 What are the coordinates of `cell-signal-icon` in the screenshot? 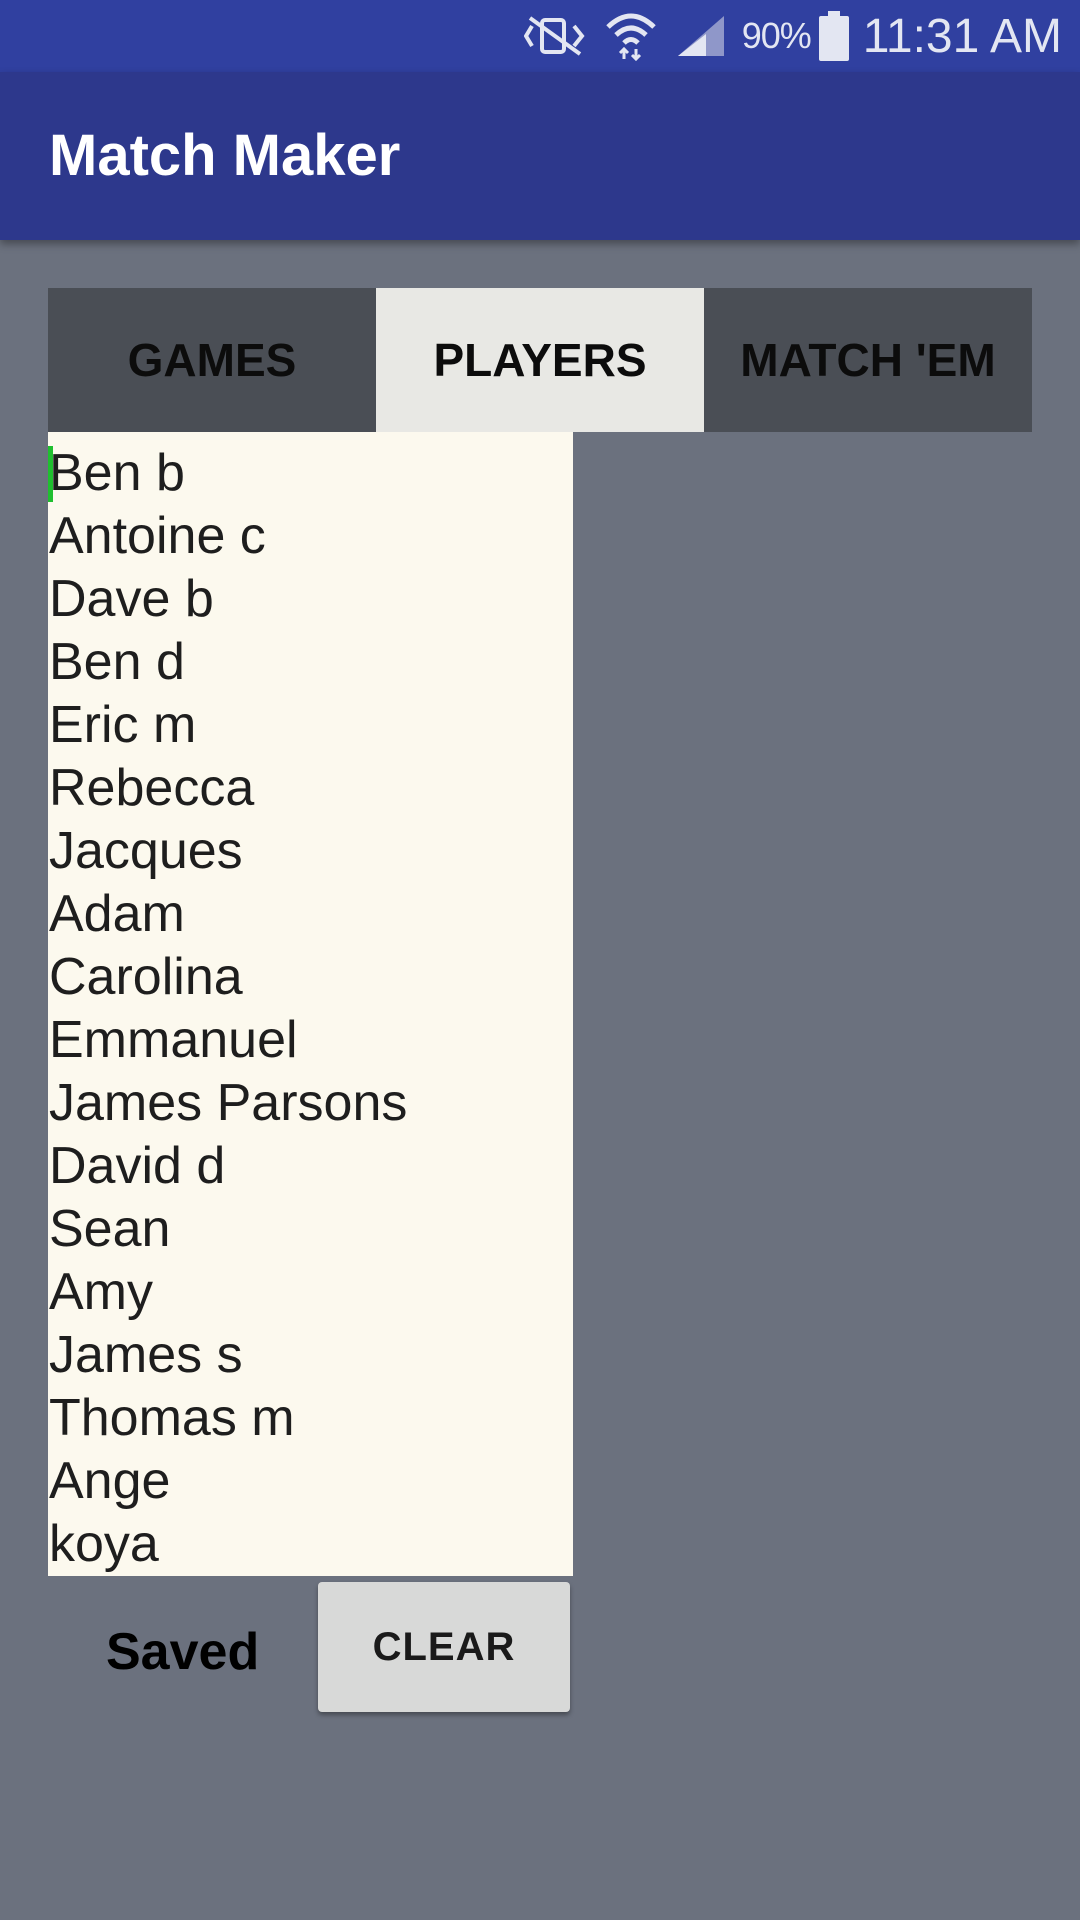 It's located at (701, 36).